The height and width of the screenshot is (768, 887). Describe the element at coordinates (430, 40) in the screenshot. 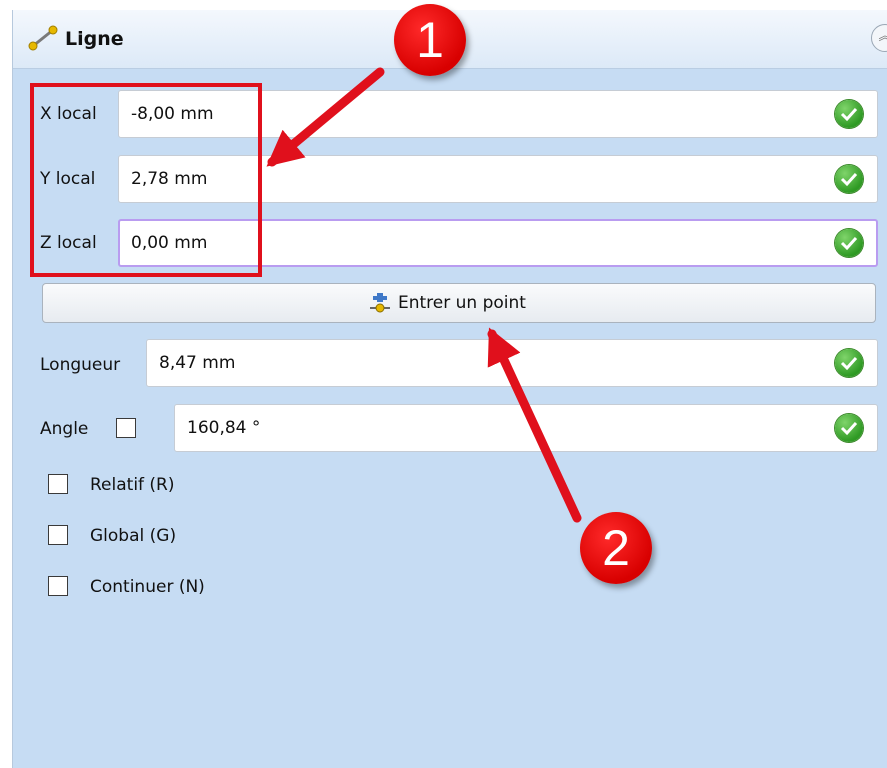

I see `annotation-badge-1: 1` at that location.